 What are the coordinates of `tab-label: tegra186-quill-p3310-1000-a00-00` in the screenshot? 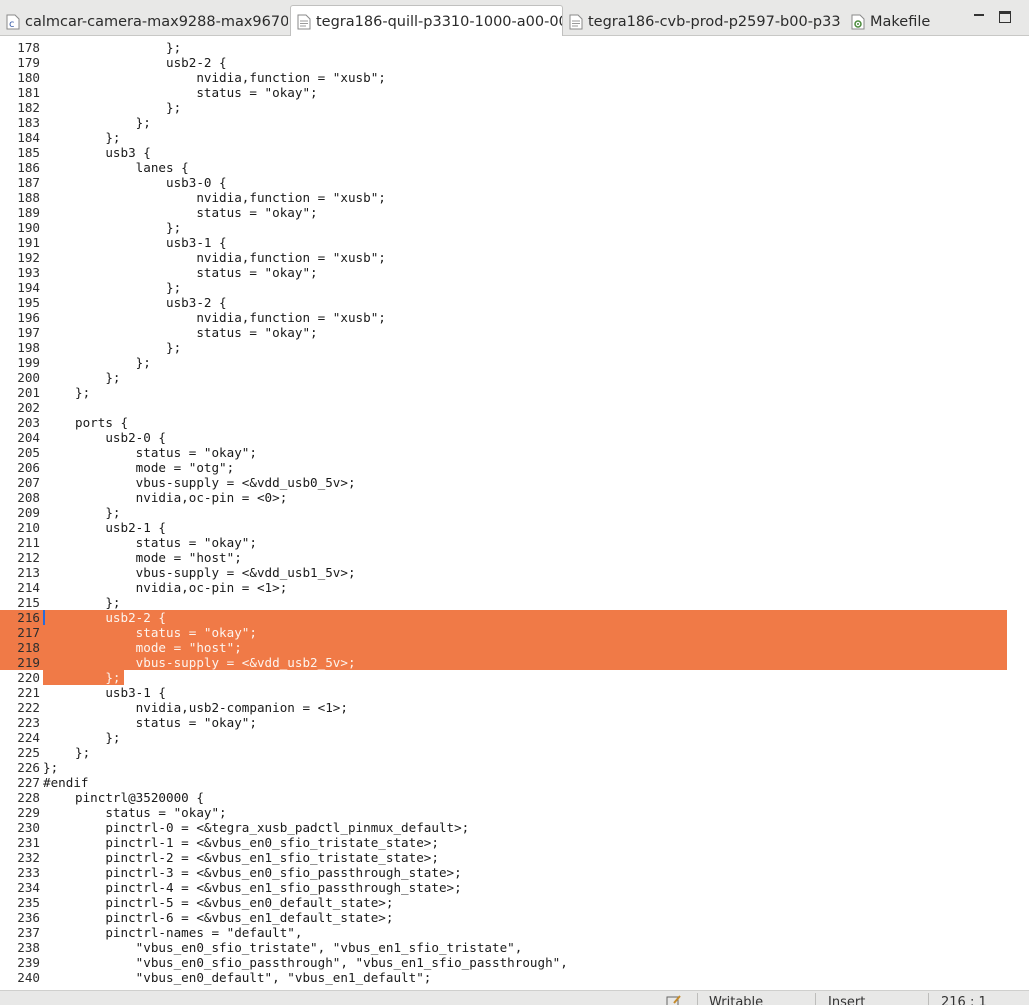 It's located at (439, 21).